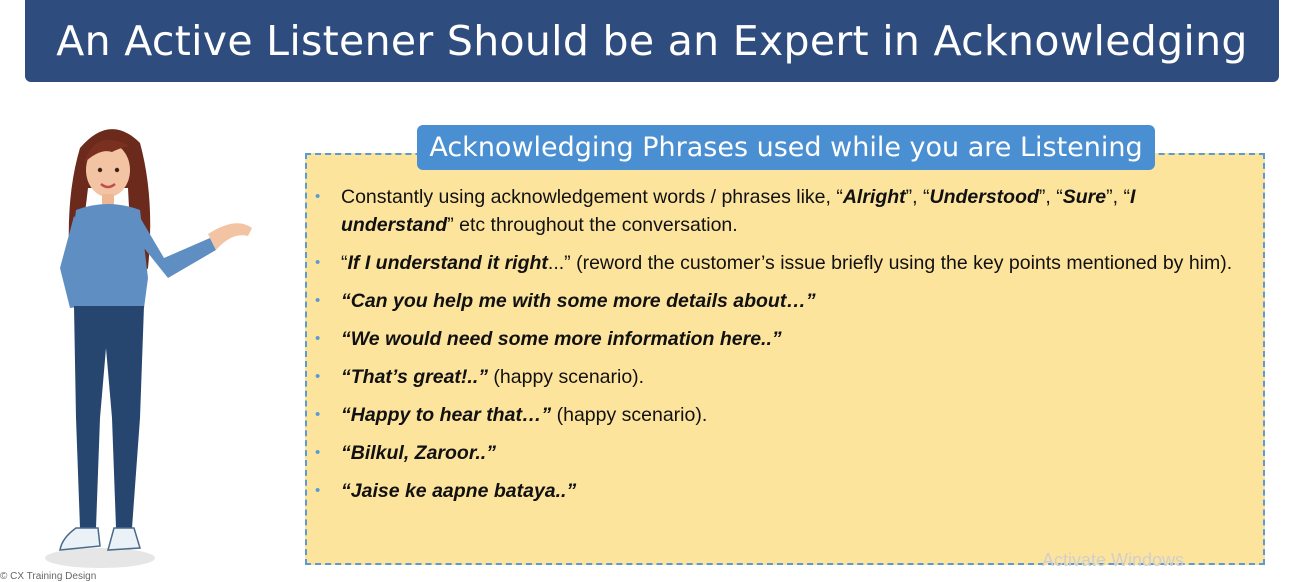  Describe the element at coordinates (874, 197) in the screenshot. I see `phrase-emphasis: Alright` at that location.